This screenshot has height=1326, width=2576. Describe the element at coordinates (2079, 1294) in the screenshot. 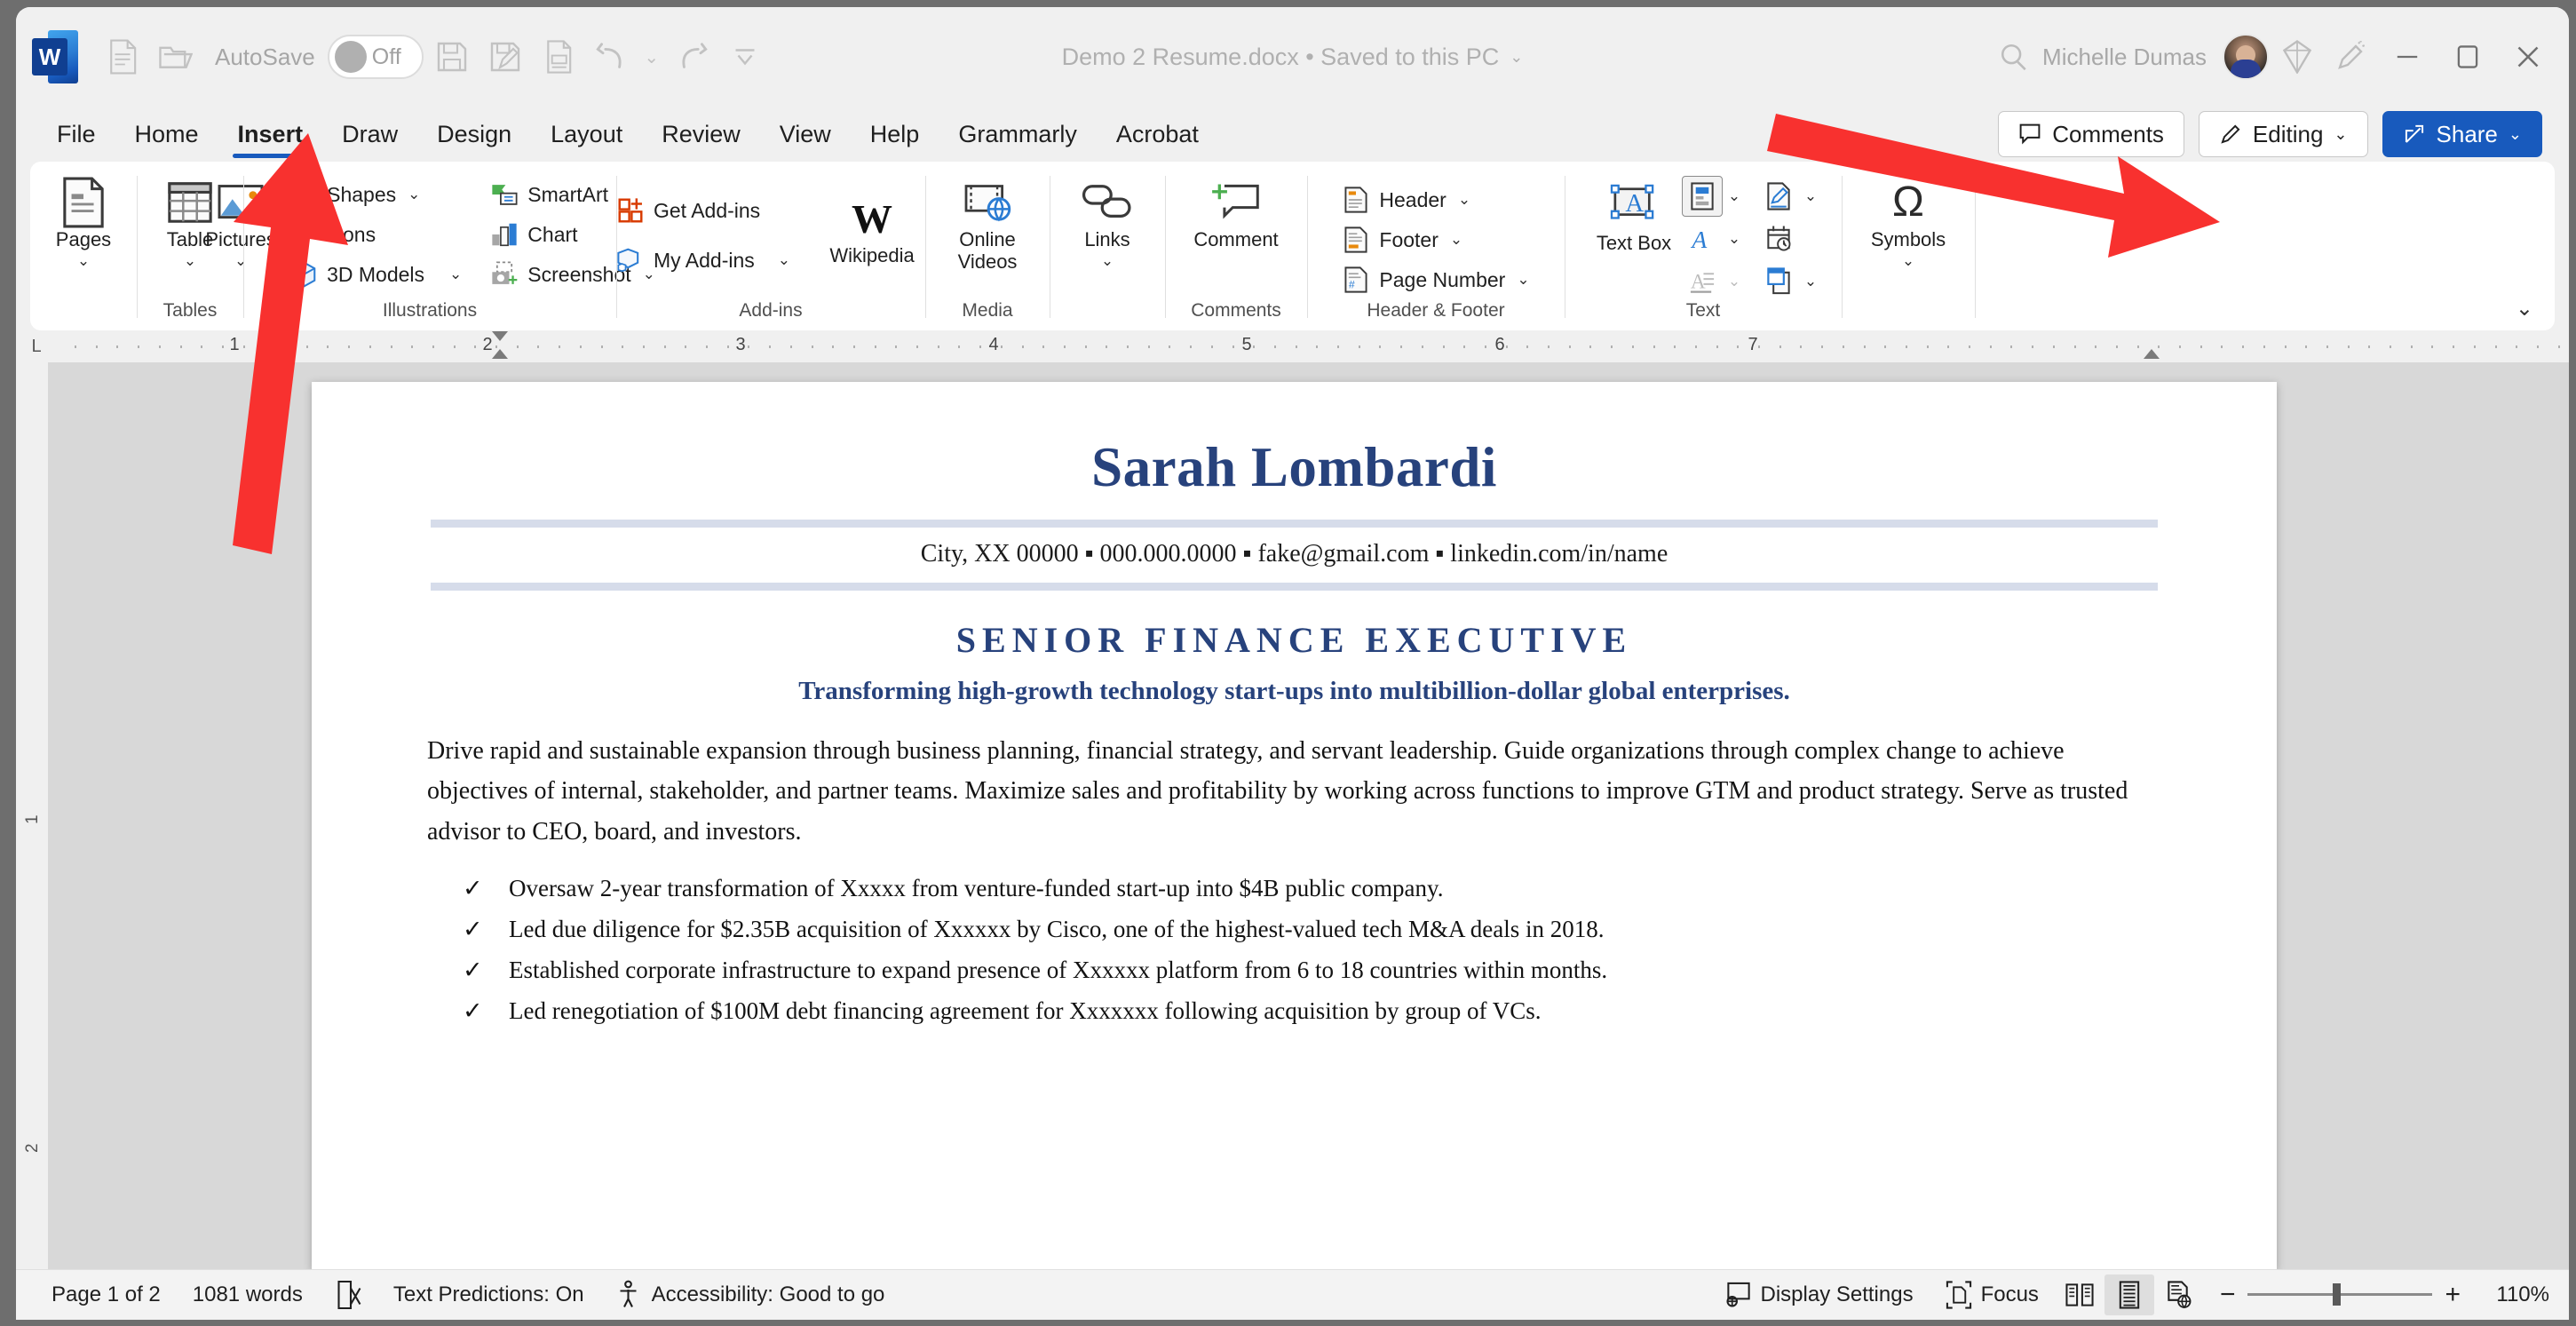

I see `read-mode-button` at that location.